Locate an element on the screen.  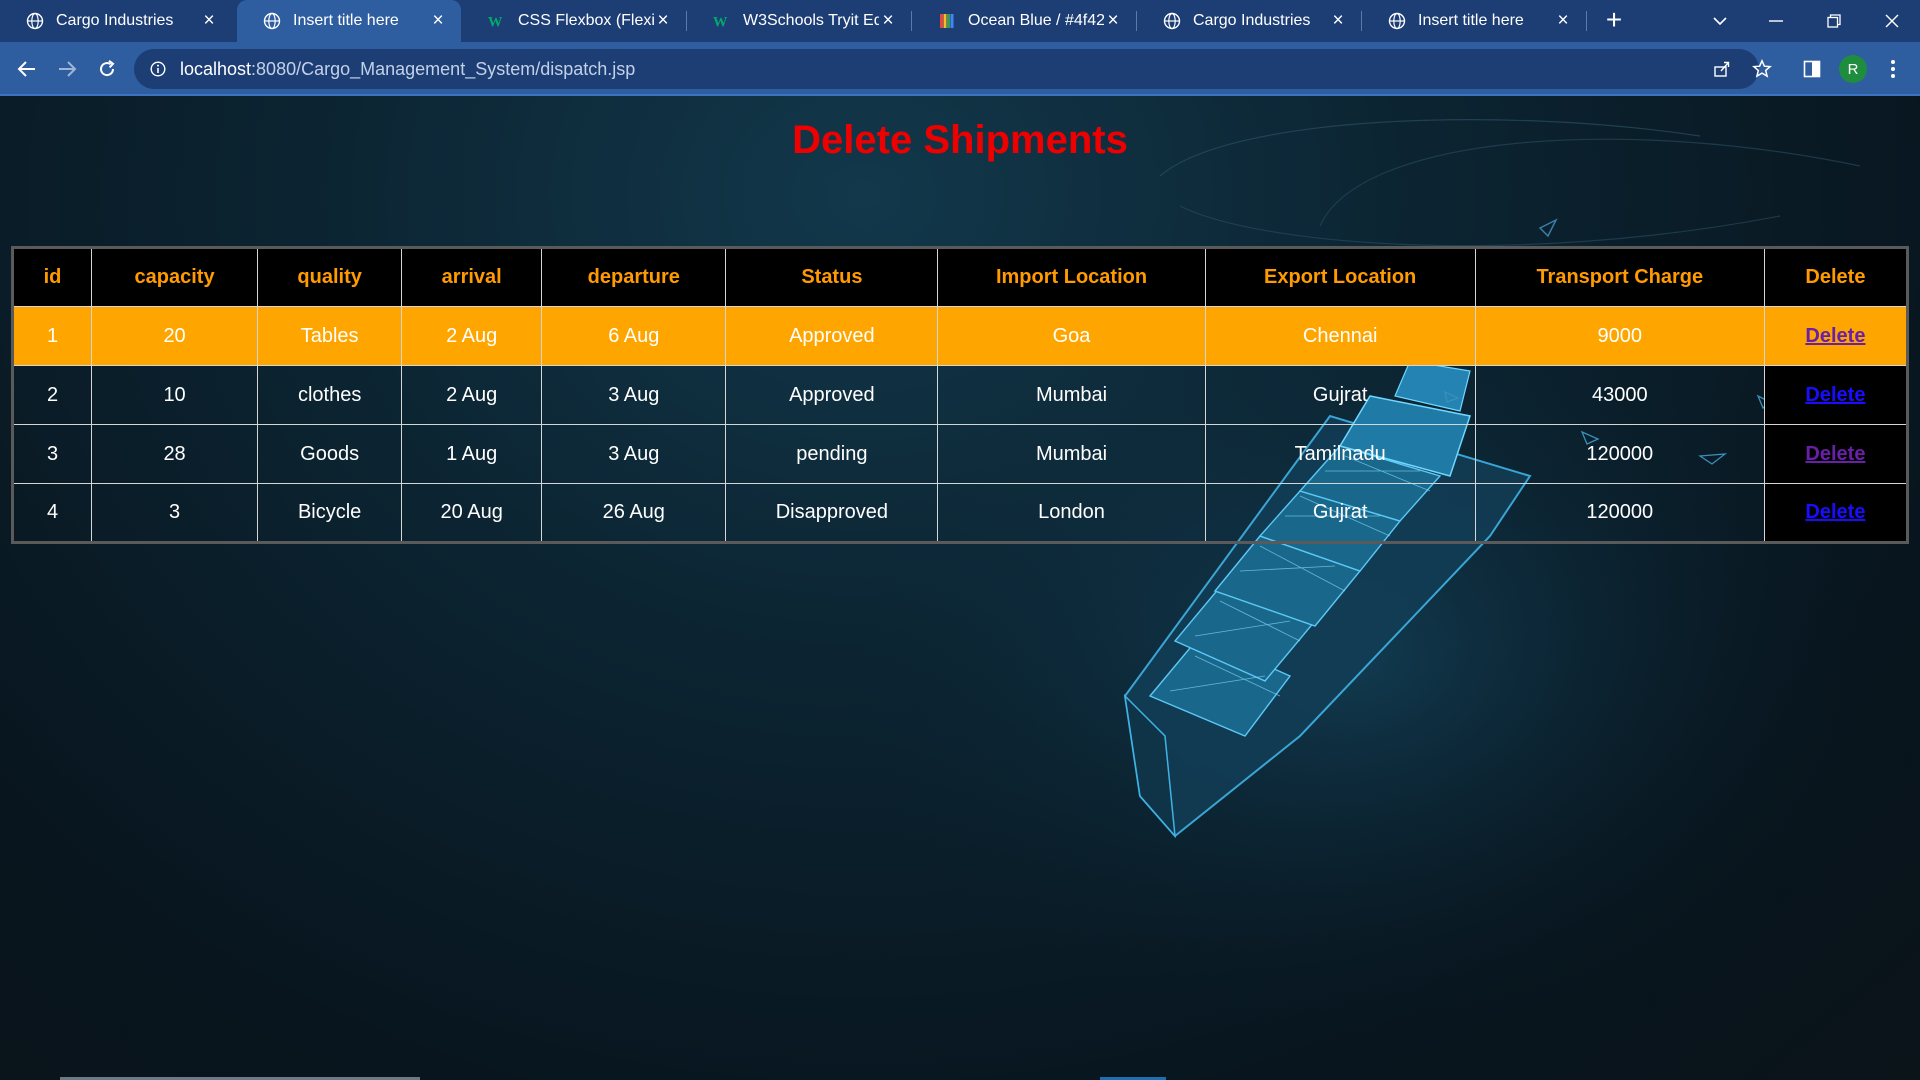
cell-capacity: 20 is located at coordinates (175, 336).